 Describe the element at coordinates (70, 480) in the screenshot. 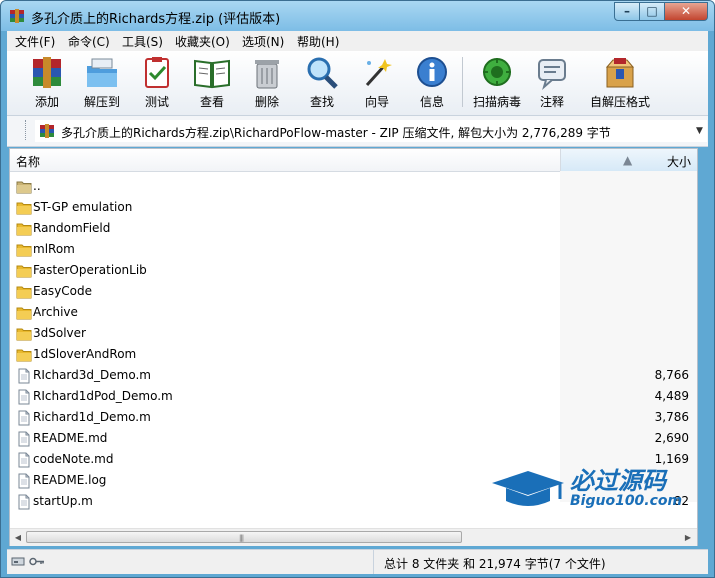

I see `file-name: README.log` at that location.